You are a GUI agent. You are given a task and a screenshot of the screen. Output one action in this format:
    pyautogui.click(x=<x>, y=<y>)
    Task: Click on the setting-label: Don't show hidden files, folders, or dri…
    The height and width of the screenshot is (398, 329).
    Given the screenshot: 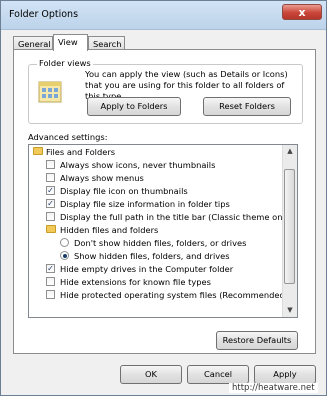 What is the action you would take?
    pyautogui.click(x=160, y=243)
    